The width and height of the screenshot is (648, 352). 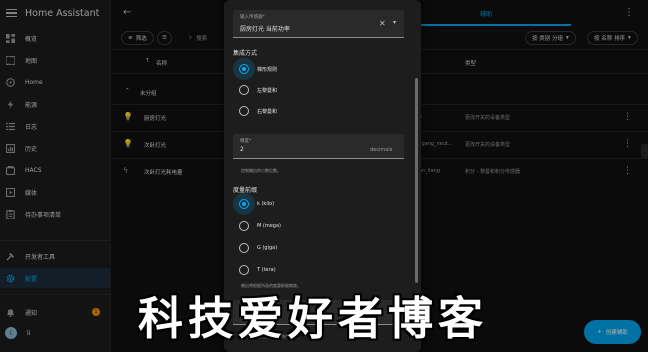 I want to click on prefix-kilo-radio, so click(x=244, y=204).